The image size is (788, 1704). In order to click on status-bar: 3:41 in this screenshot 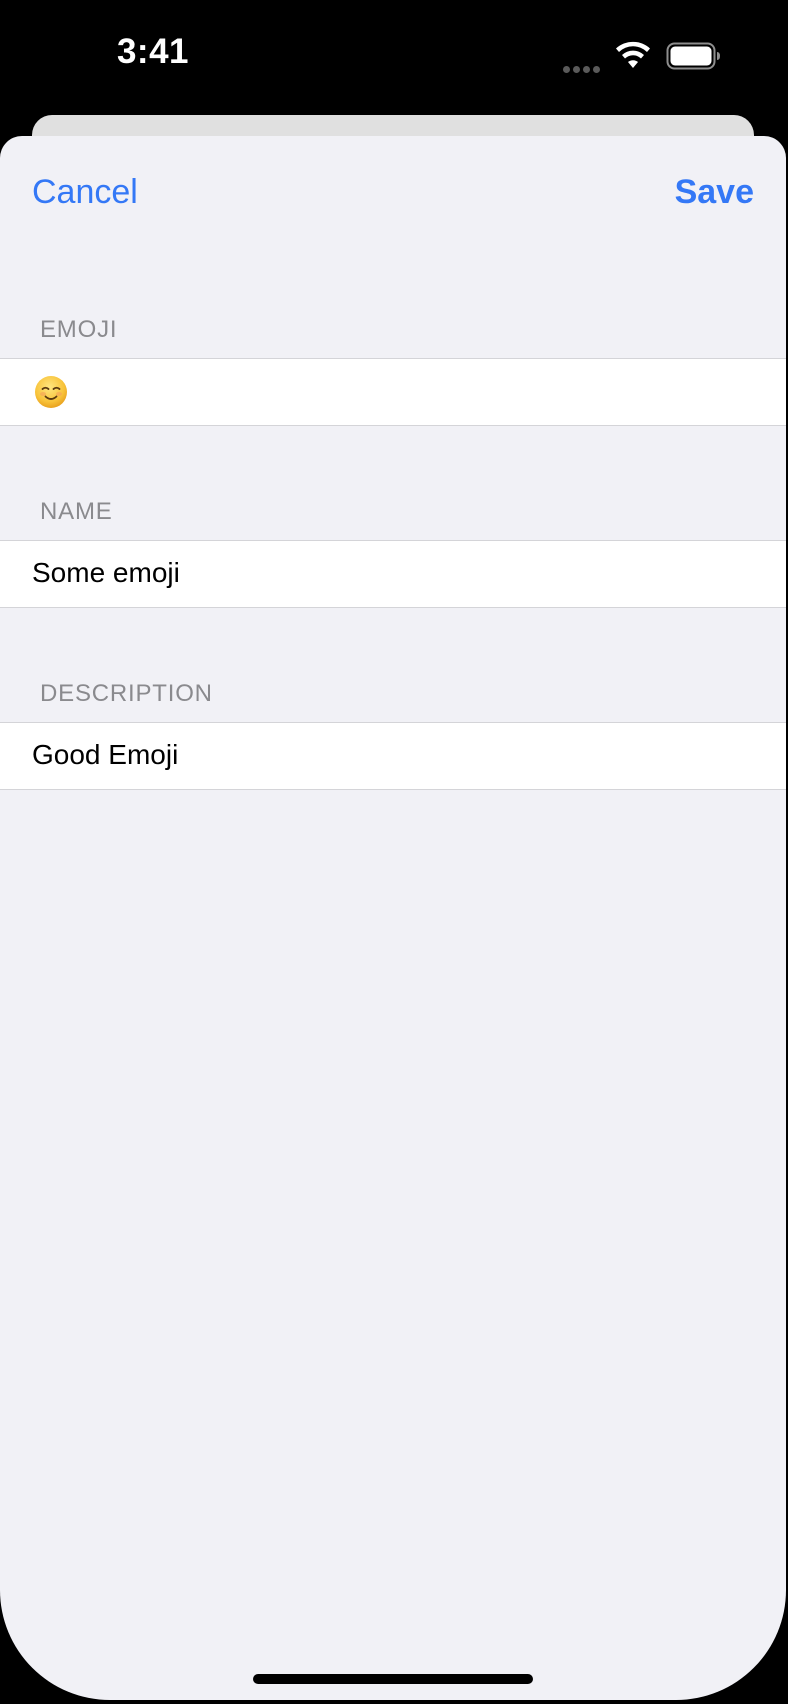, I will do `click(394, 55)`.